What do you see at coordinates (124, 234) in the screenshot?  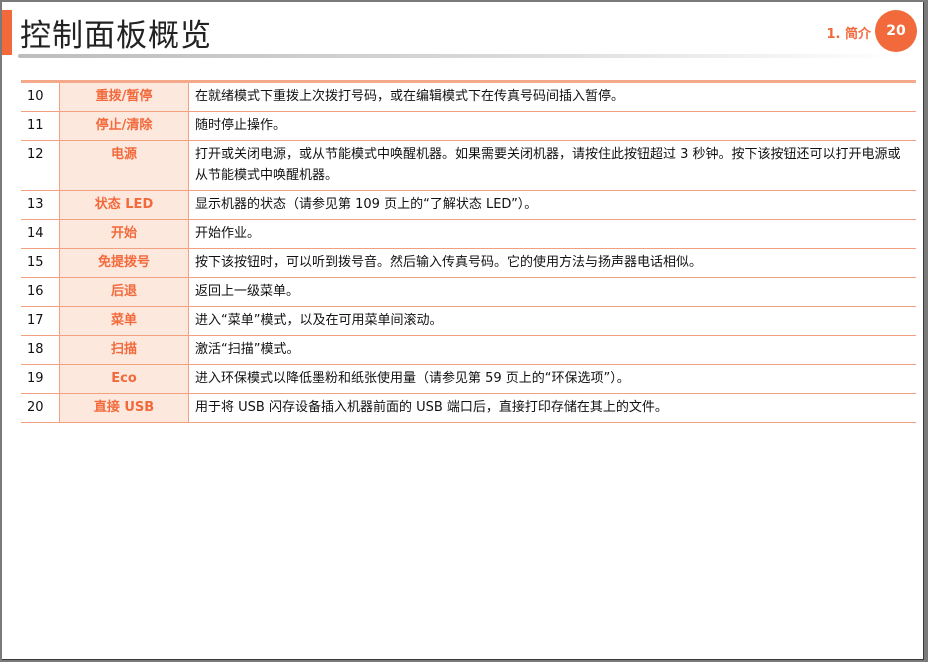 I see `button-name: 开始` at bounding box center [124, 234].